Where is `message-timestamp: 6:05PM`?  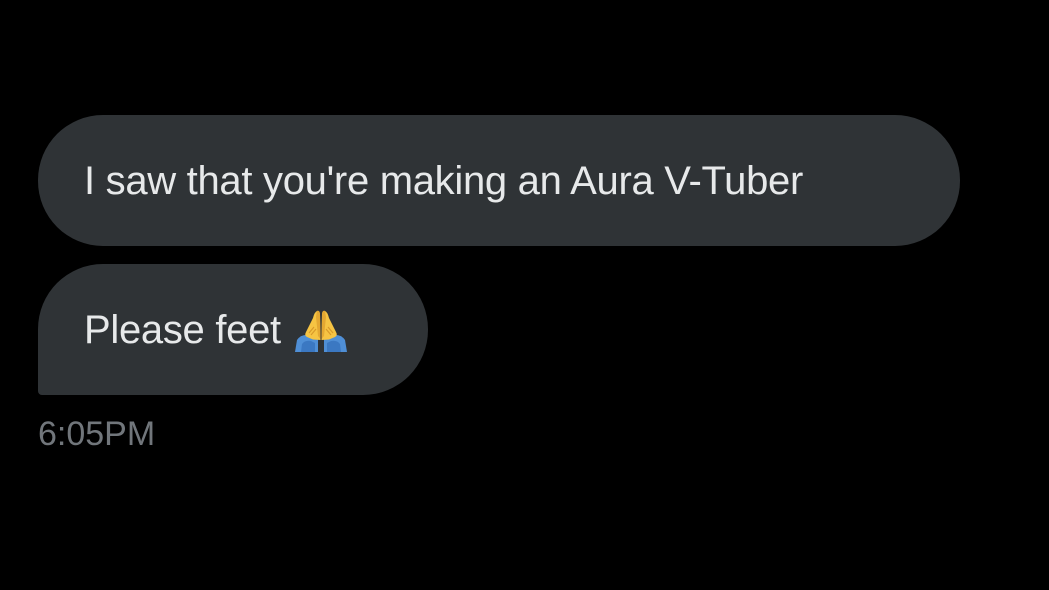 message-timestamp: 6:05PM is located at coordinates (97, 434).